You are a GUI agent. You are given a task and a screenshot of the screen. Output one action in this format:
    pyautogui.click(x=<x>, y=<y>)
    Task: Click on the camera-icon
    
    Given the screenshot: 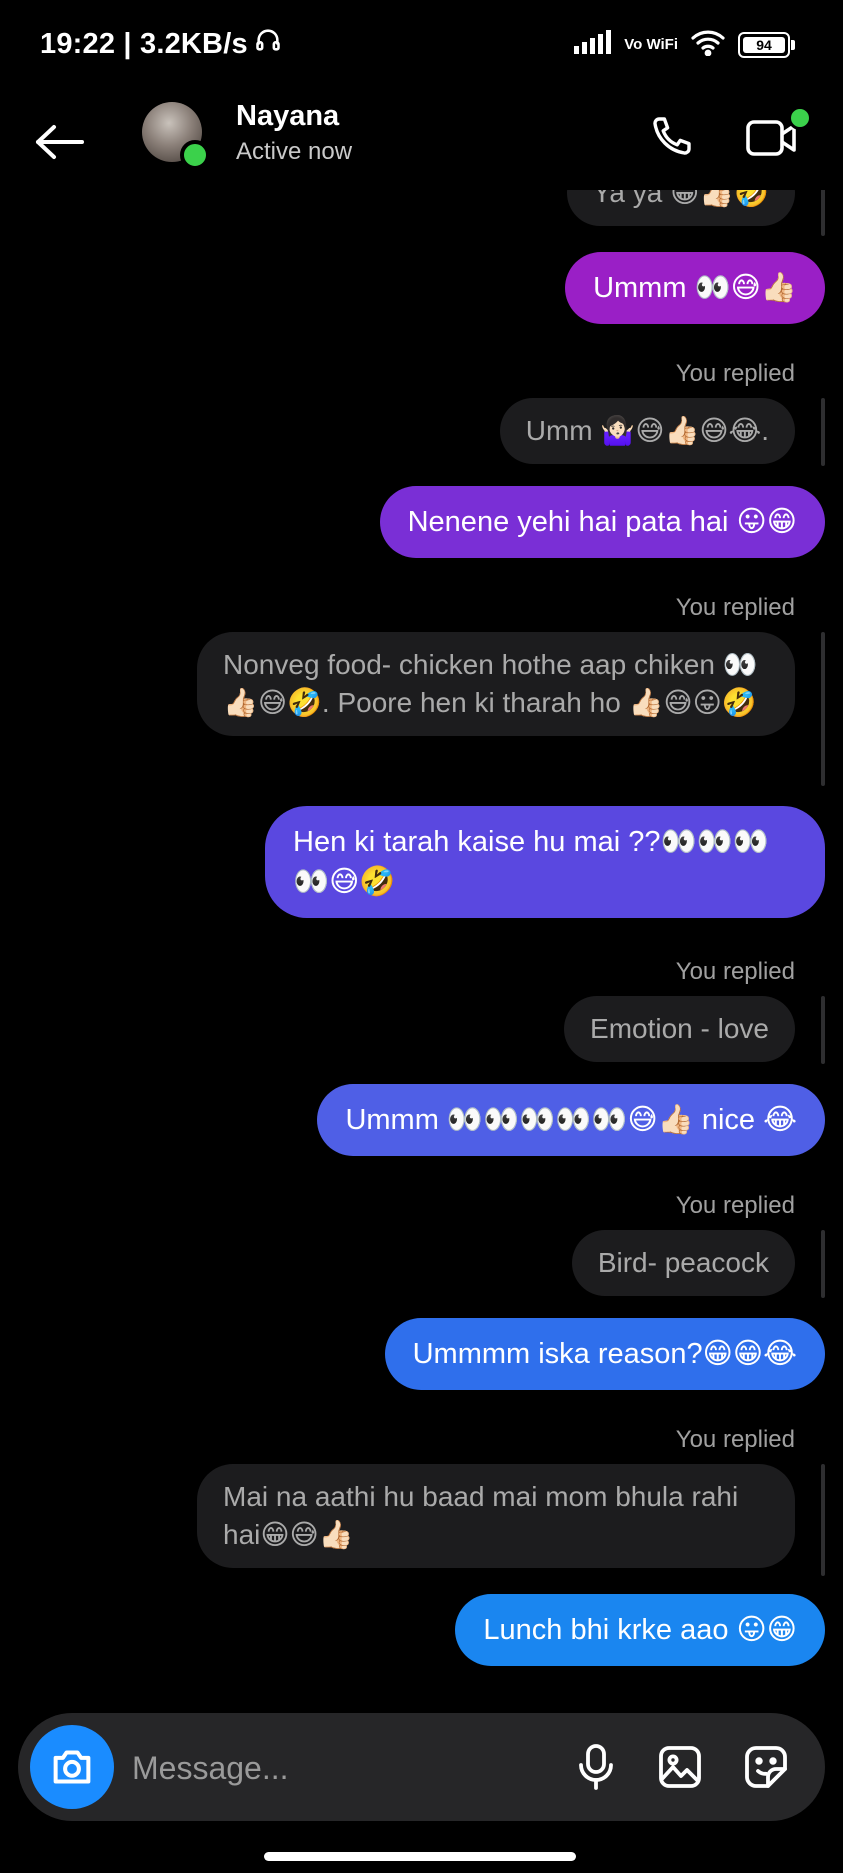 What is the action you would take?
    pyautogui.click(x=72, y=1767)
    